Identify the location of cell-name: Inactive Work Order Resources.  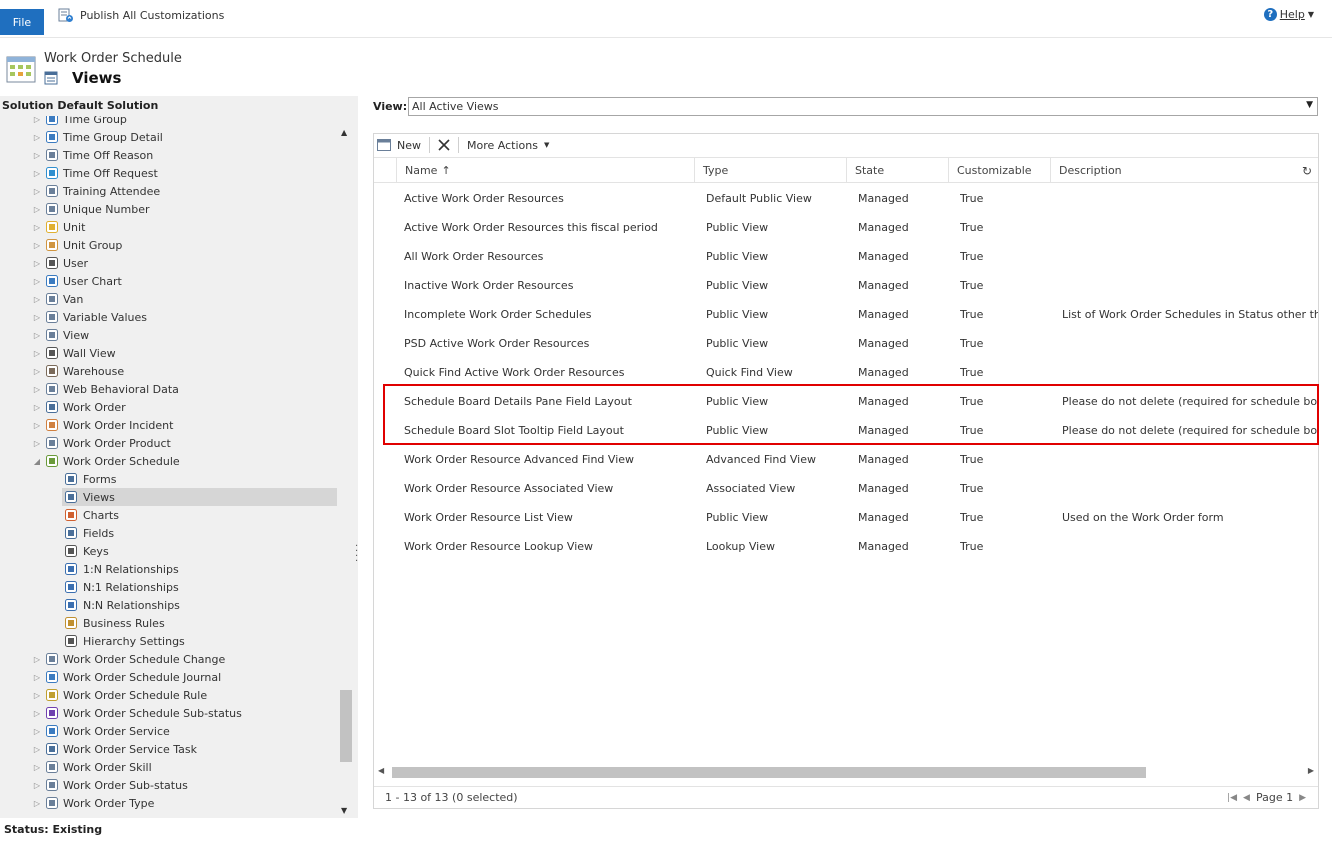
(488, 285).